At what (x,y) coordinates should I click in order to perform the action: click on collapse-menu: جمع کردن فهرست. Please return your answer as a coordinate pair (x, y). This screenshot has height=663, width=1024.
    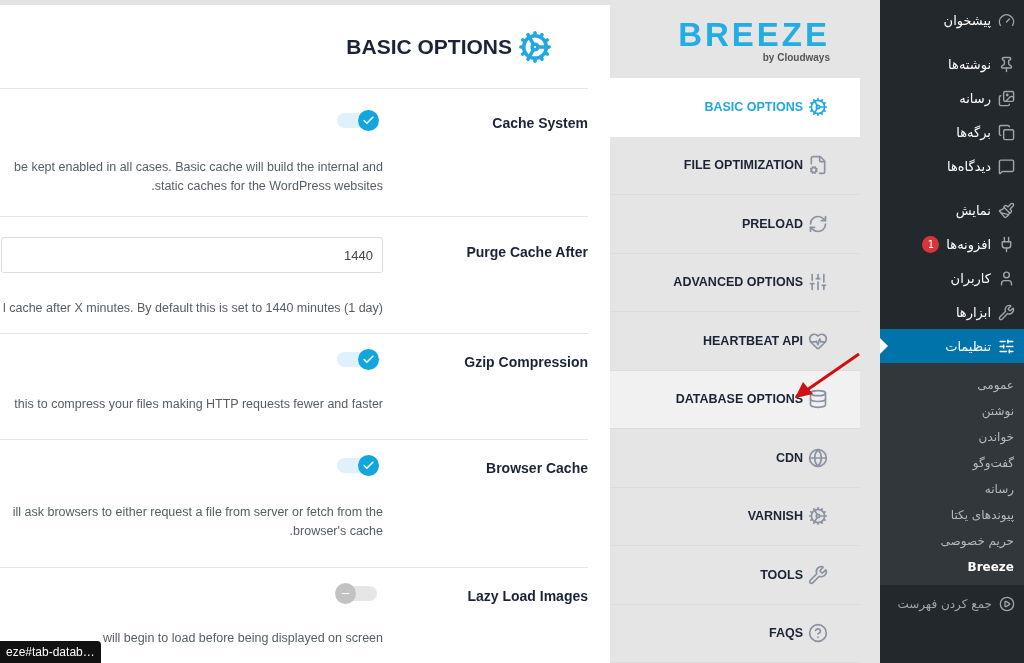
    Looking at the image, I should click on (952, 604).